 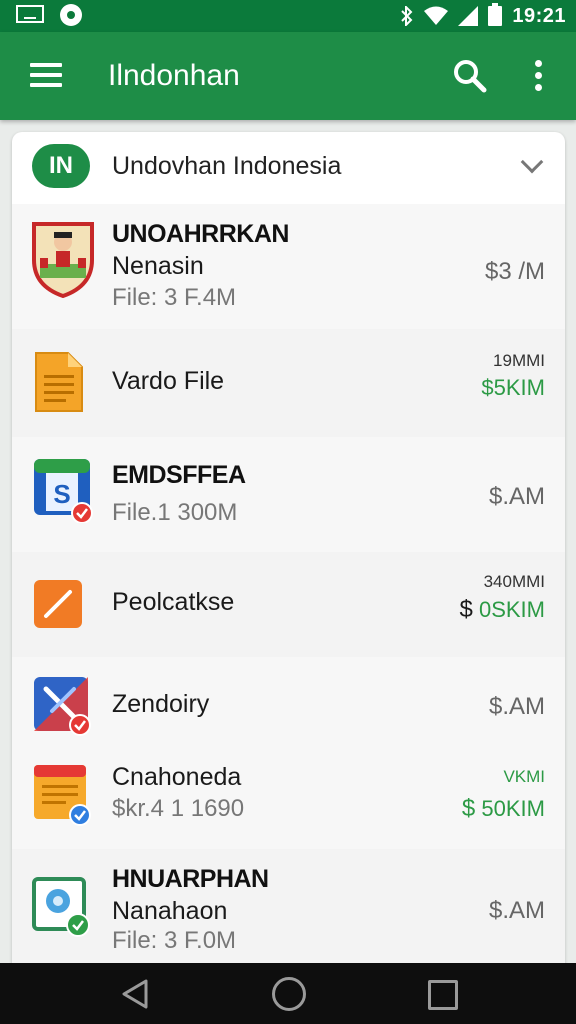 What do you see at coordinates (61, 166) in the screenshot?
I see `country-badge: IN` at bounding box center [61, 166].